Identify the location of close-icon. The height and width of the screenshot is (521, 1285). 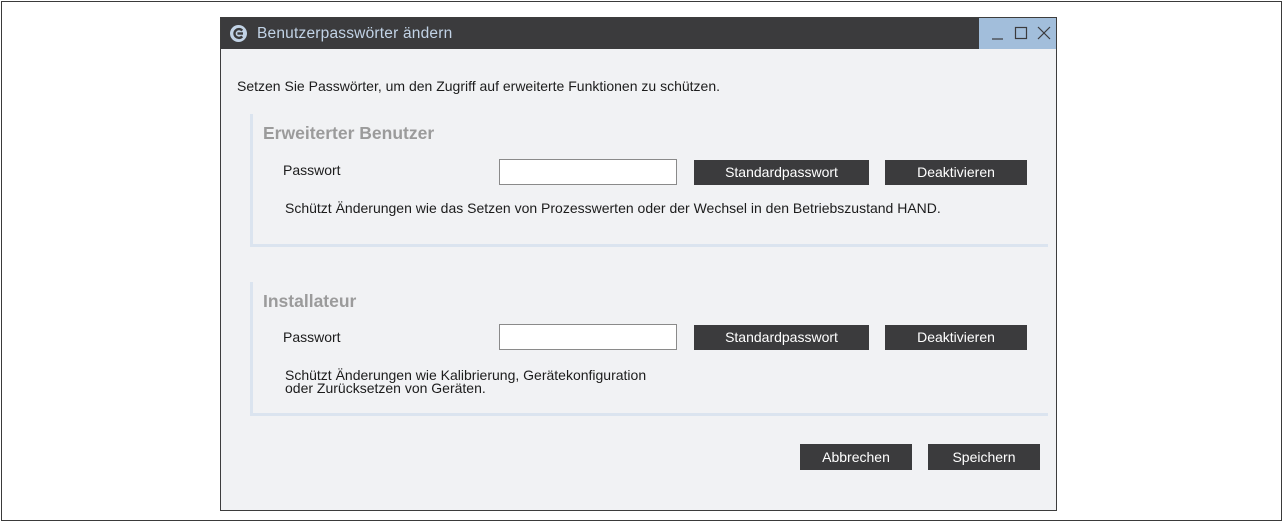
(1044, 33).